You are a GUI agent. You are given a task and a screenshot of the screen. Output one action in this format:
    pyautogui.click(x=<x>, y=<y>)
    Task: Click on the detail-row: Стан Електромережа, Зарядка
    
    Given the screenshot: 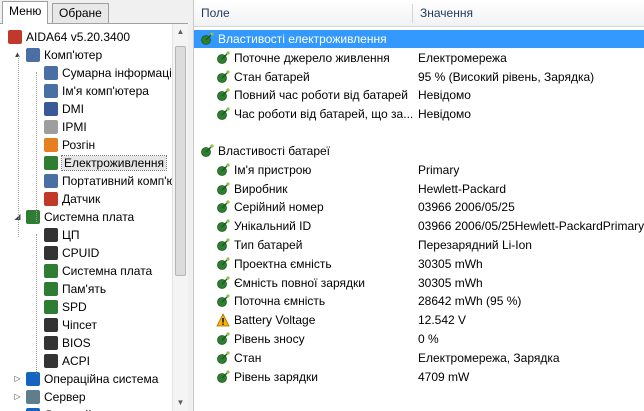 What is the action you would take?
    pyautogui.click(x=419, y=358)
    